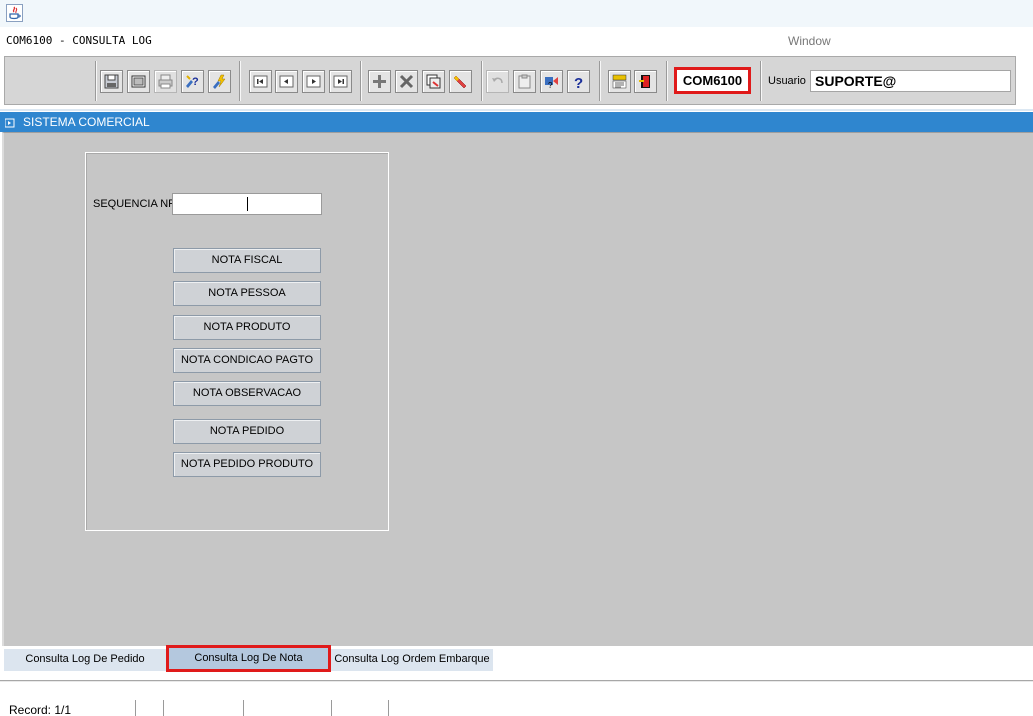 This screenshot has height=716, width=1033. What do you see at coordinates (313, 81) in the screenshot?
I see `next-record-icon` at bounding box center [313, 81].